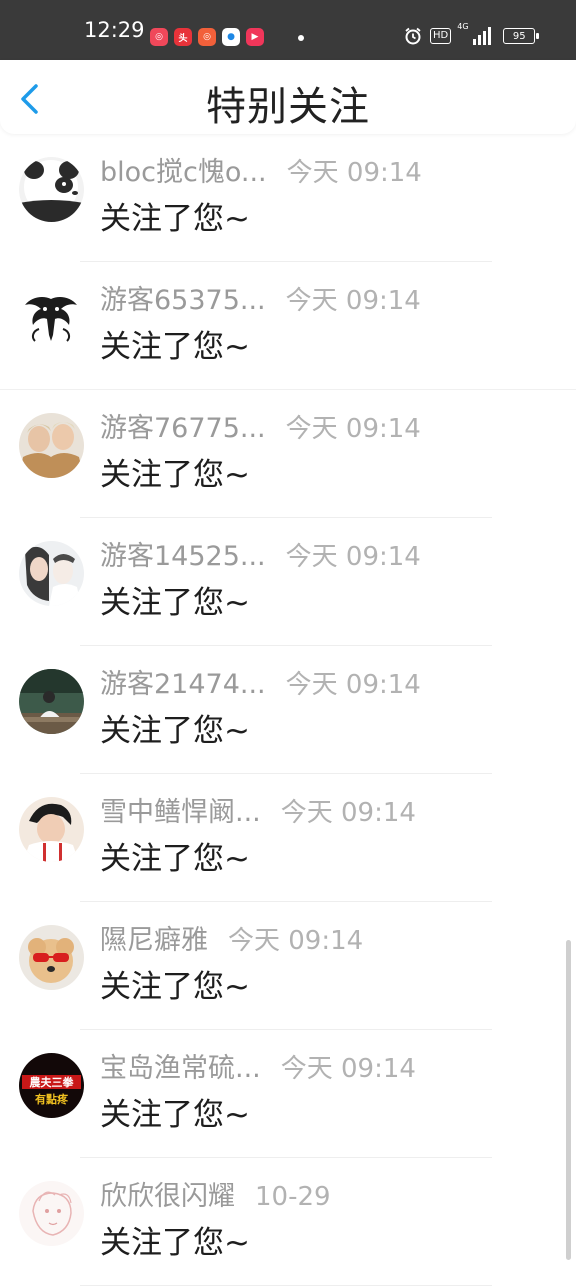 The image size is (576, 1286). I want to click on header-bar: 特别关注, so click(288, 97).